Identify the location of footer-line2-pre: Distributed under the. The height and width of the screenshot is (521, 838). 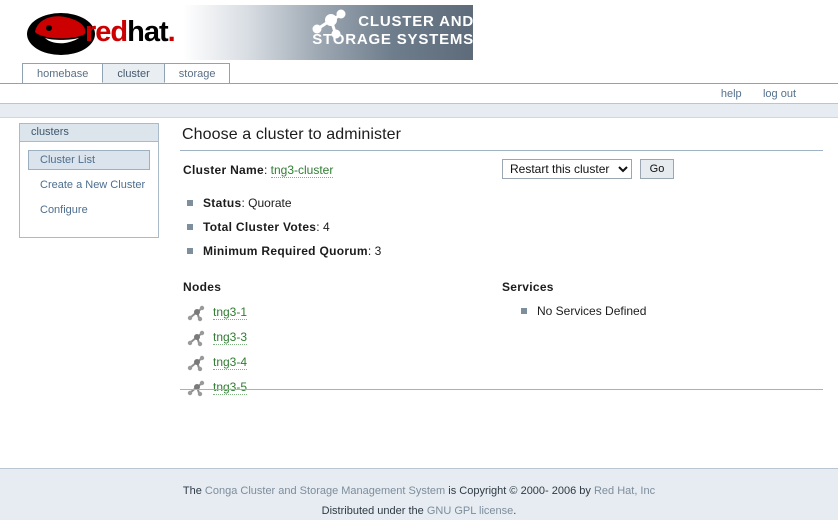
(374, 511).